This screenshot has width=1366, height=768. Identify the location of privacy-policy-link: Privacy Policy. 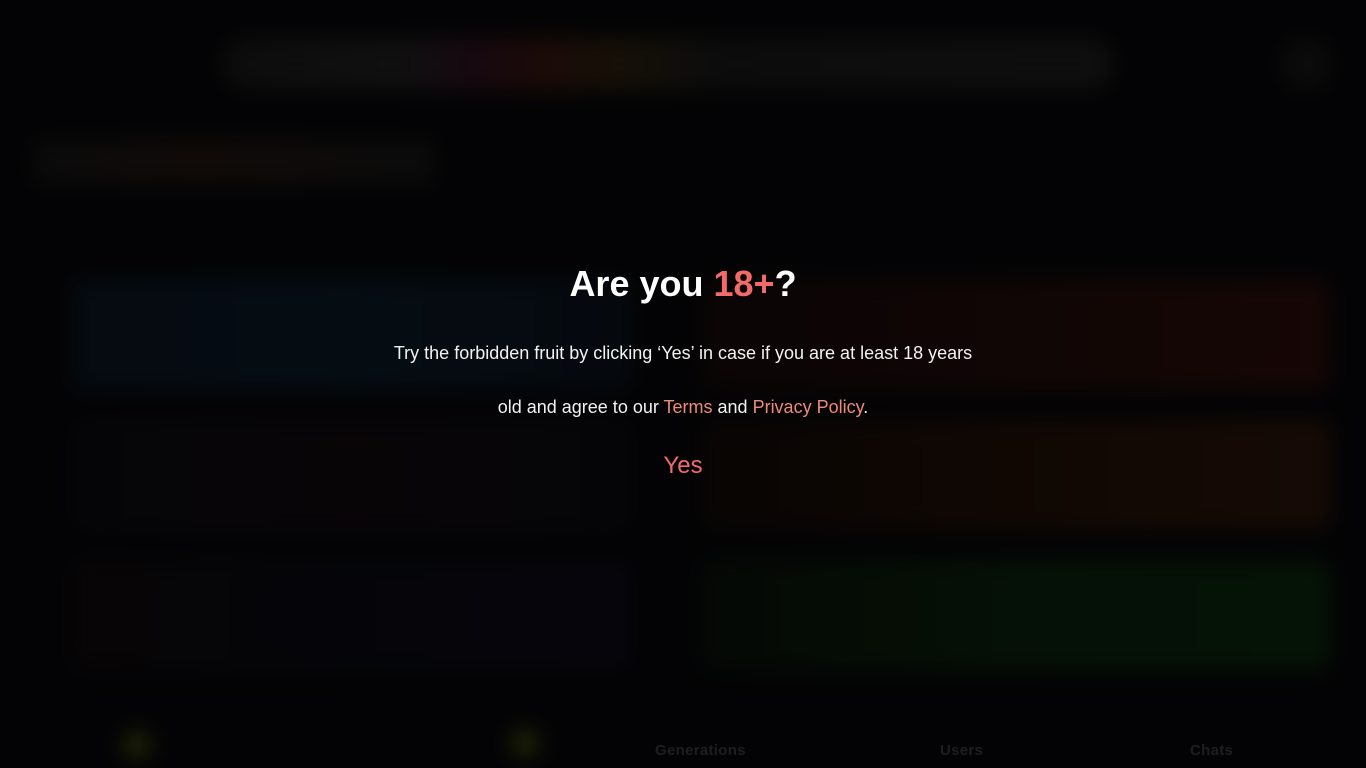
(808, 407).